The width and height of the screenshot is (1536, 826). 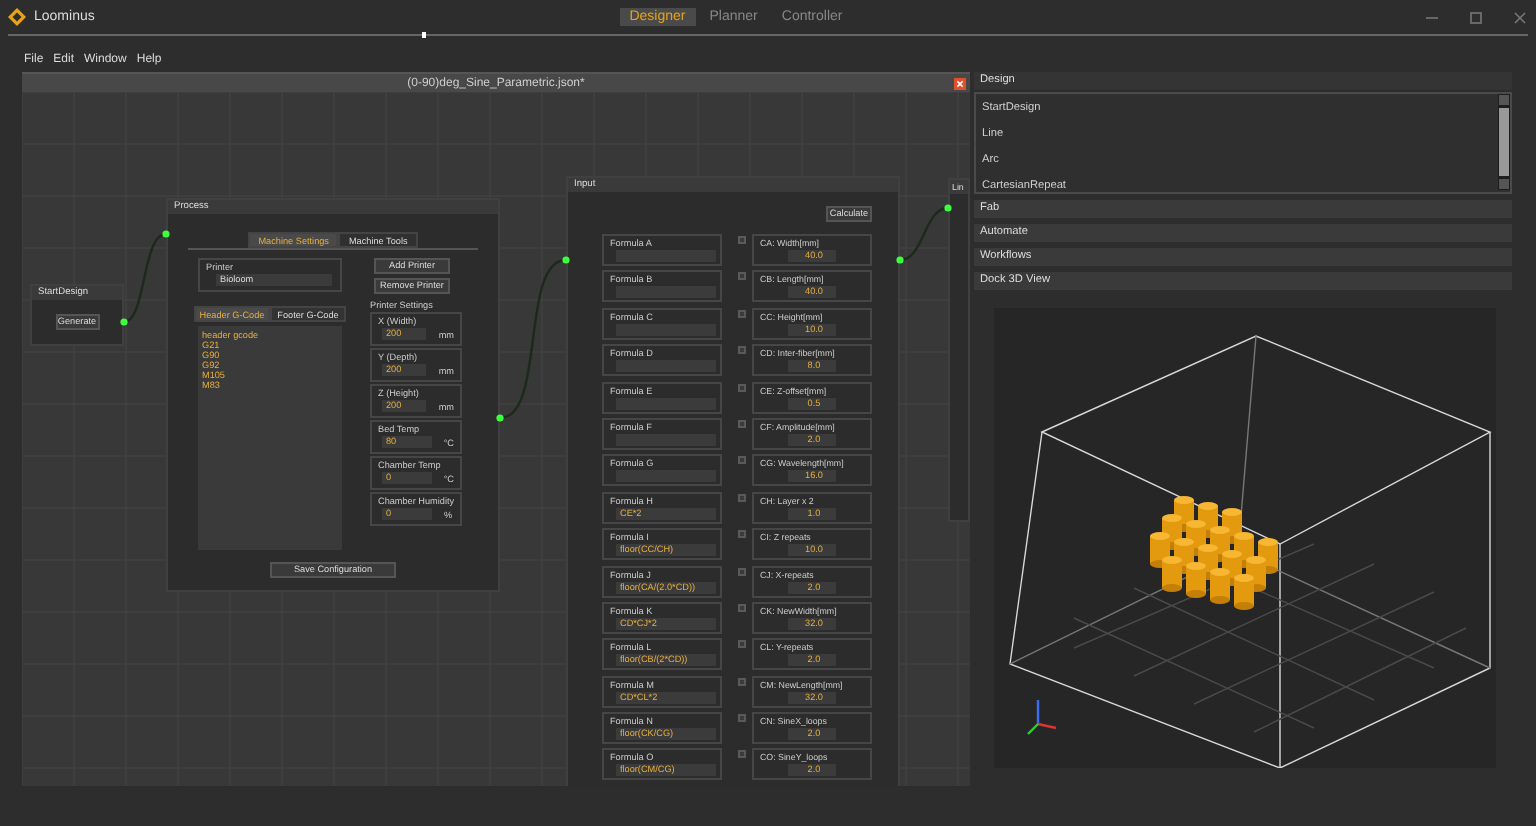 I want to click on axis-gizmo-icon, so click(x=1042, y=717).